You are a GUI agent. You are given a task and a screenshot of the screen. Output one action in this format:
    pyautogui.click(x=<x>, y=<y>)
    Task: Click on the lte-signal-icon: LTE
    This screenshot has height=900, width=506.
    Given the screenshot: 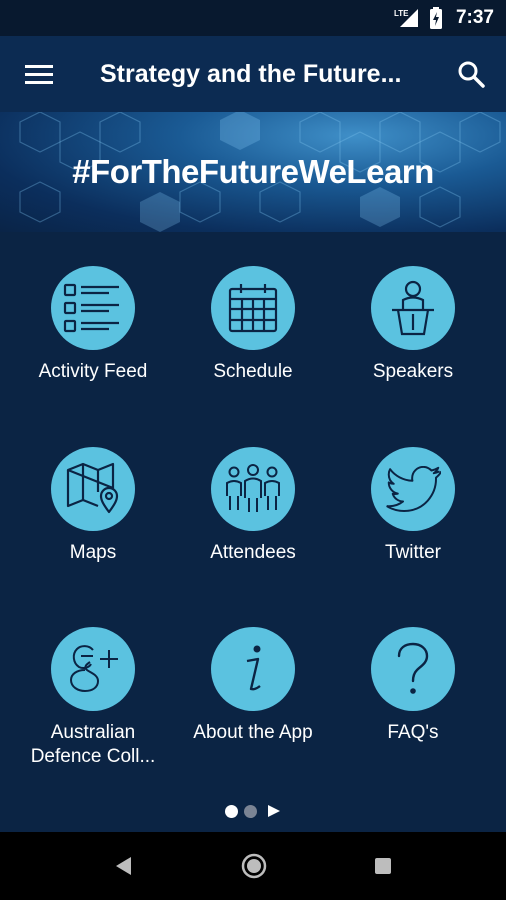 What is the action you would take?
    pyautogui.click(x=406, y=18)
    